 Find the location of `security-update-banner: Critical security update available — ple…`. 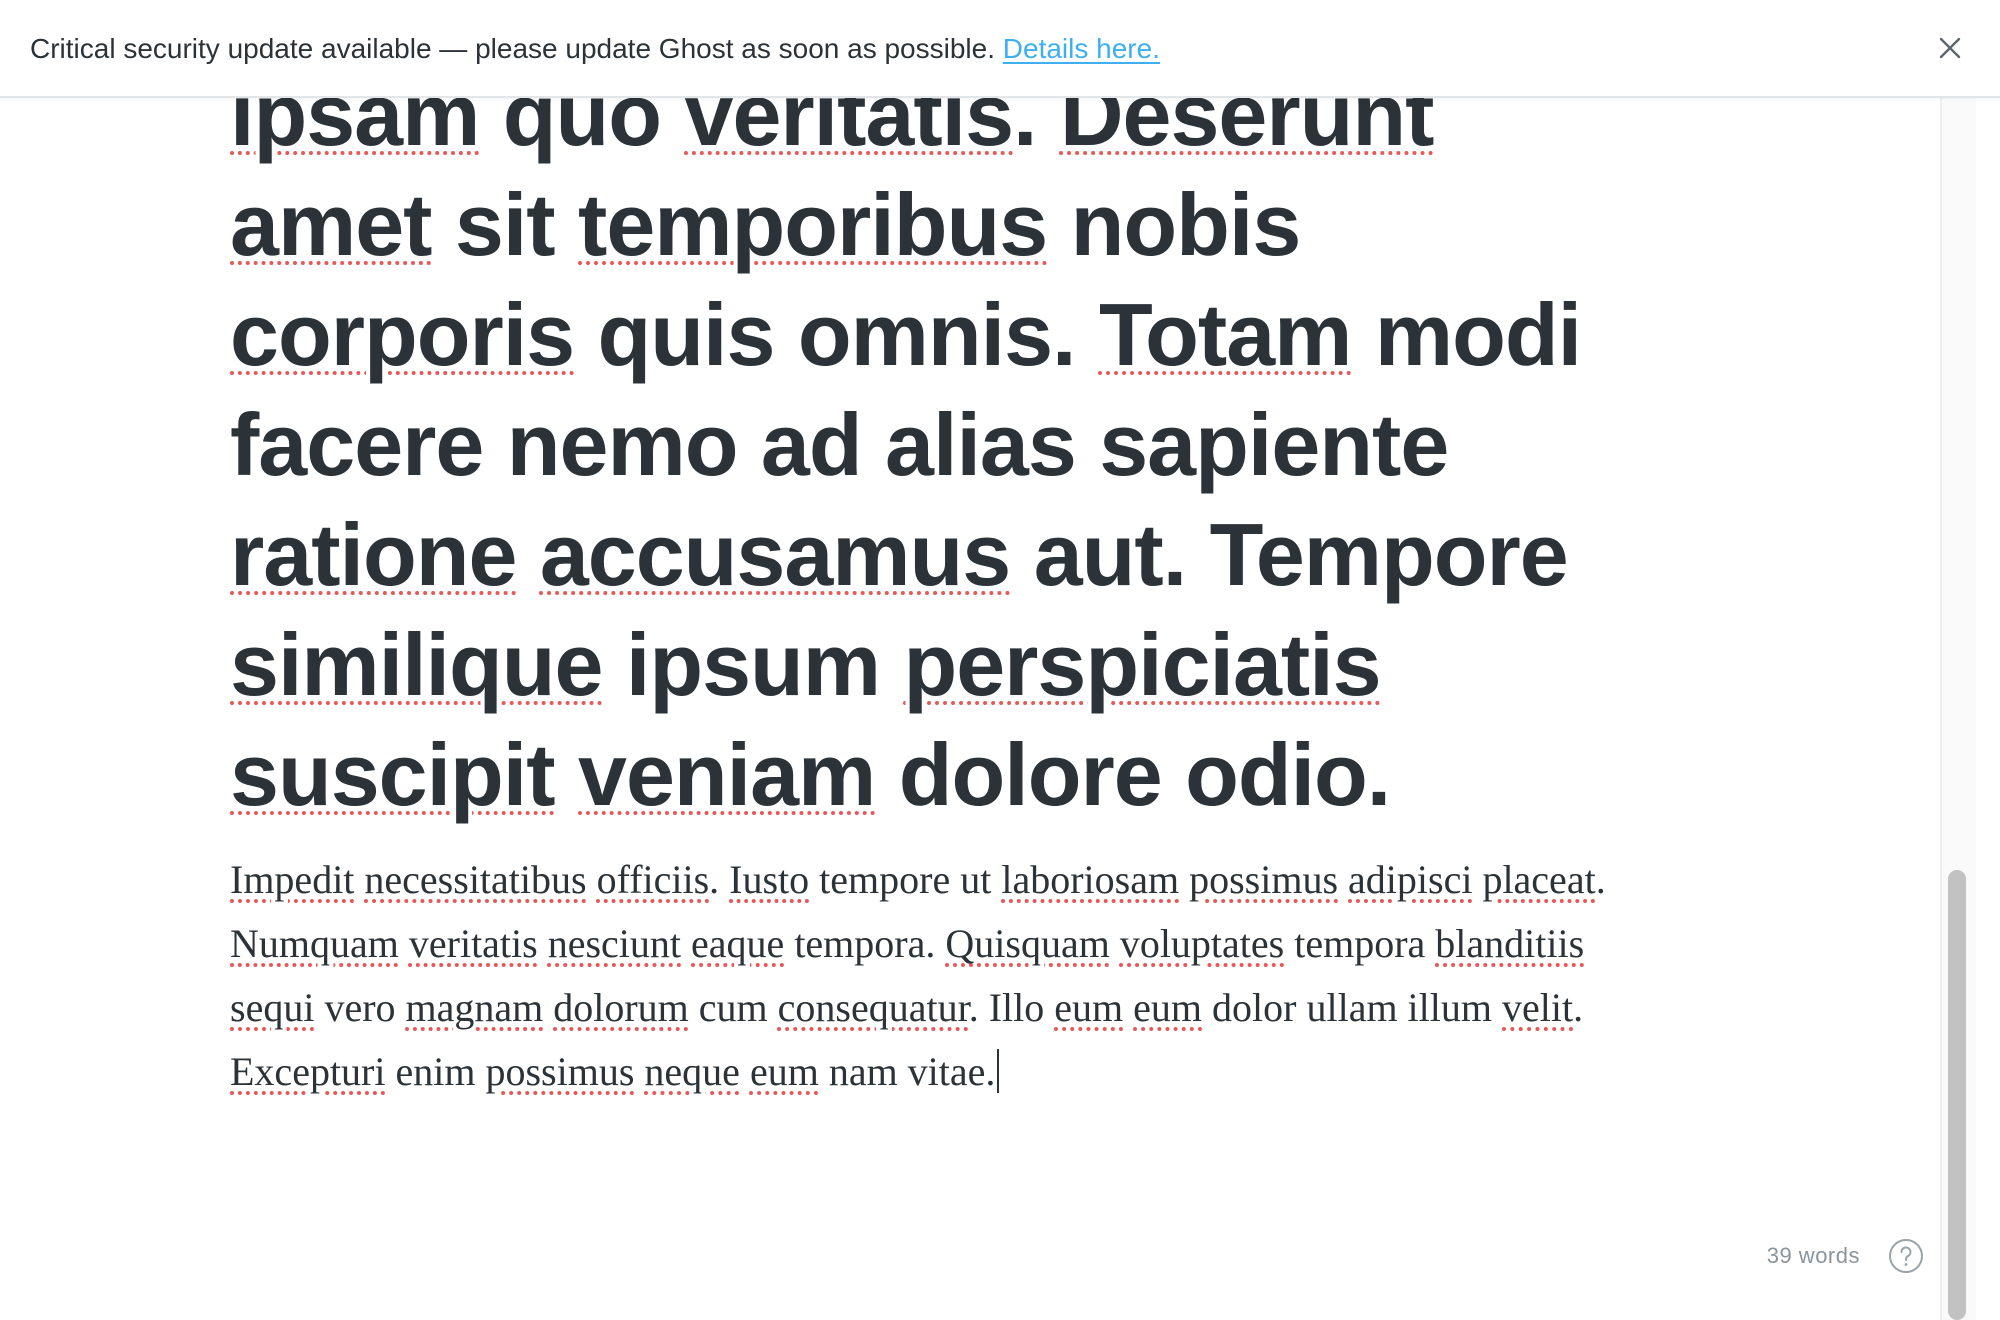

security-update-banner: Critical security update available — ple… is located at coordinates (1000, 49).